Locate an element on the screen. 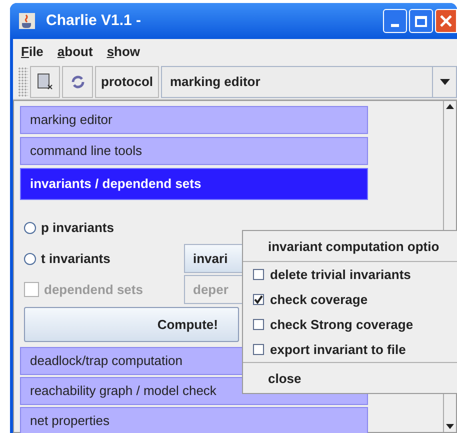 Image resolution: width=457 pixels, height=433 pixels. compute-button: Compute! is located at coordinates (131, 324).